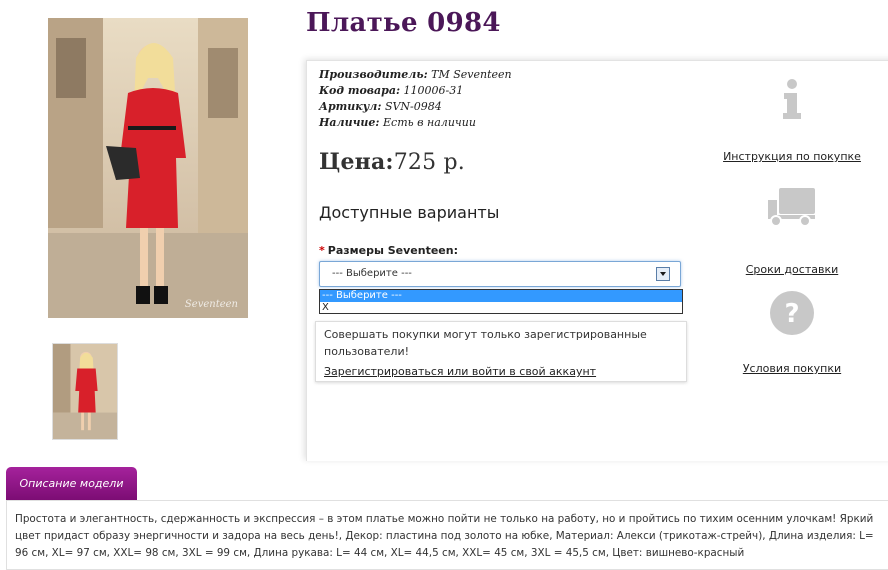 The width and height of the screenshot is (888, 570). I want to click on spec-value: ТМ Seventeen, so click(471, 74).